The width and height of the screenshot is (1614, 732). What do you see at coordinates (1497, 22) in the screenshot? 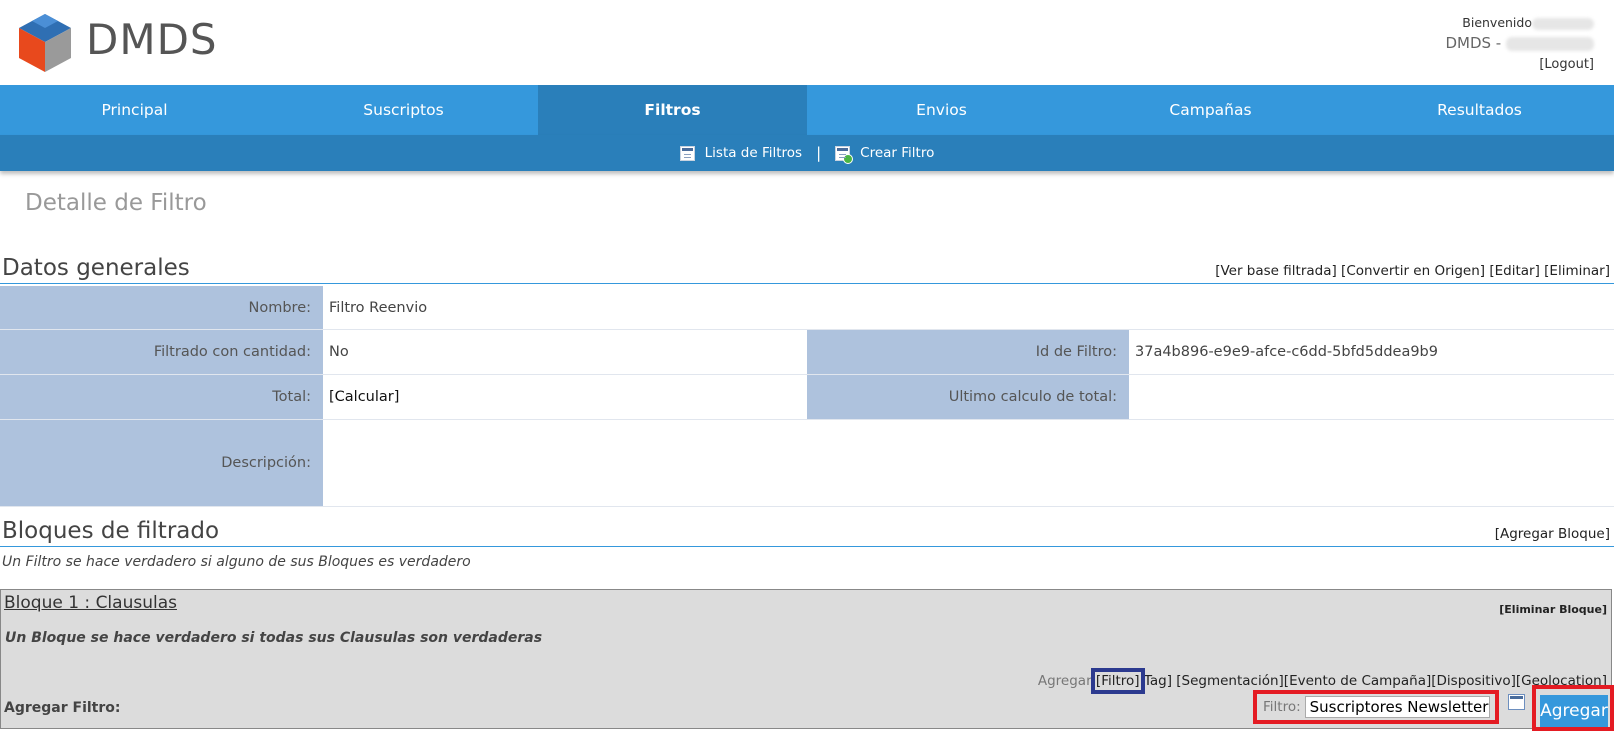
I see `welcome-text: Bienvenido` at bounding box center [1497, 22].